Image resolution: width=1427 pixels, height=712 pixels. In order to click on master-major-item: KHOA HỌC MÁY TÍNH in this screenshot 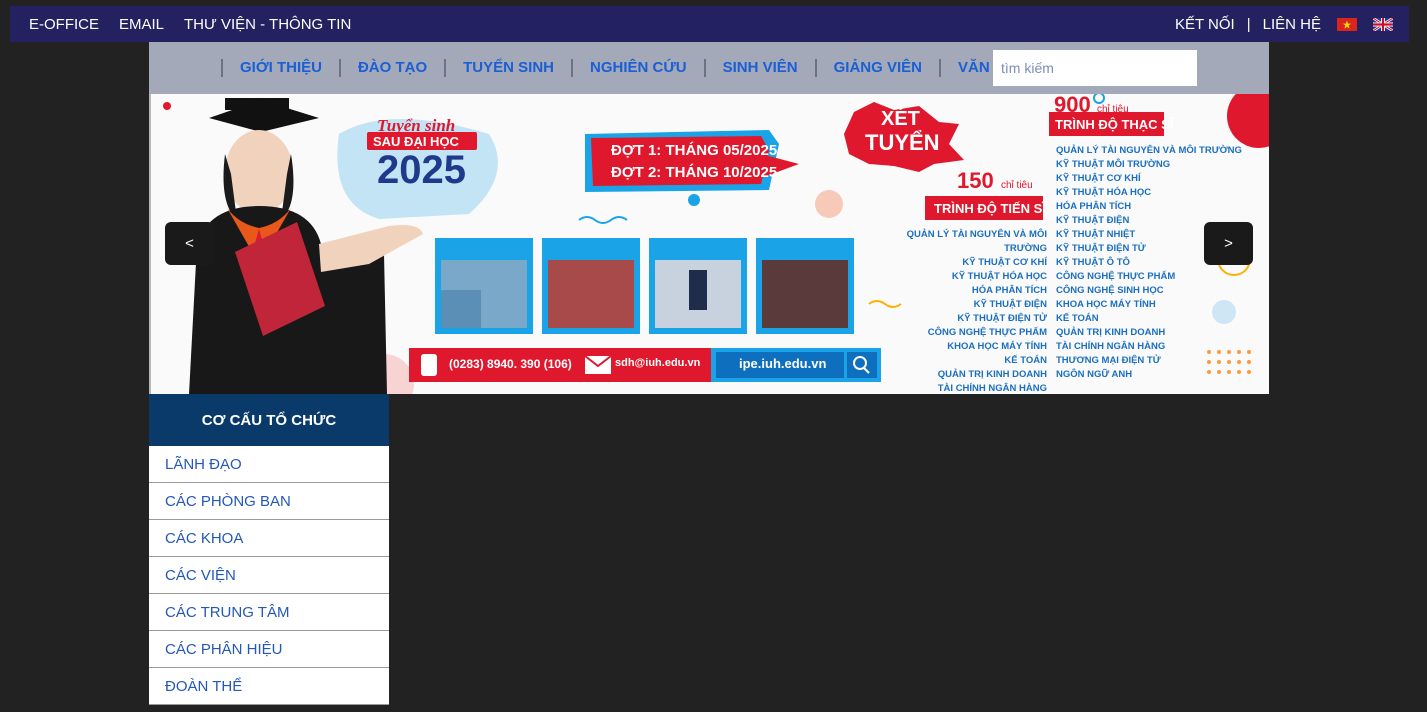, I will do `click(1106, 304)`.